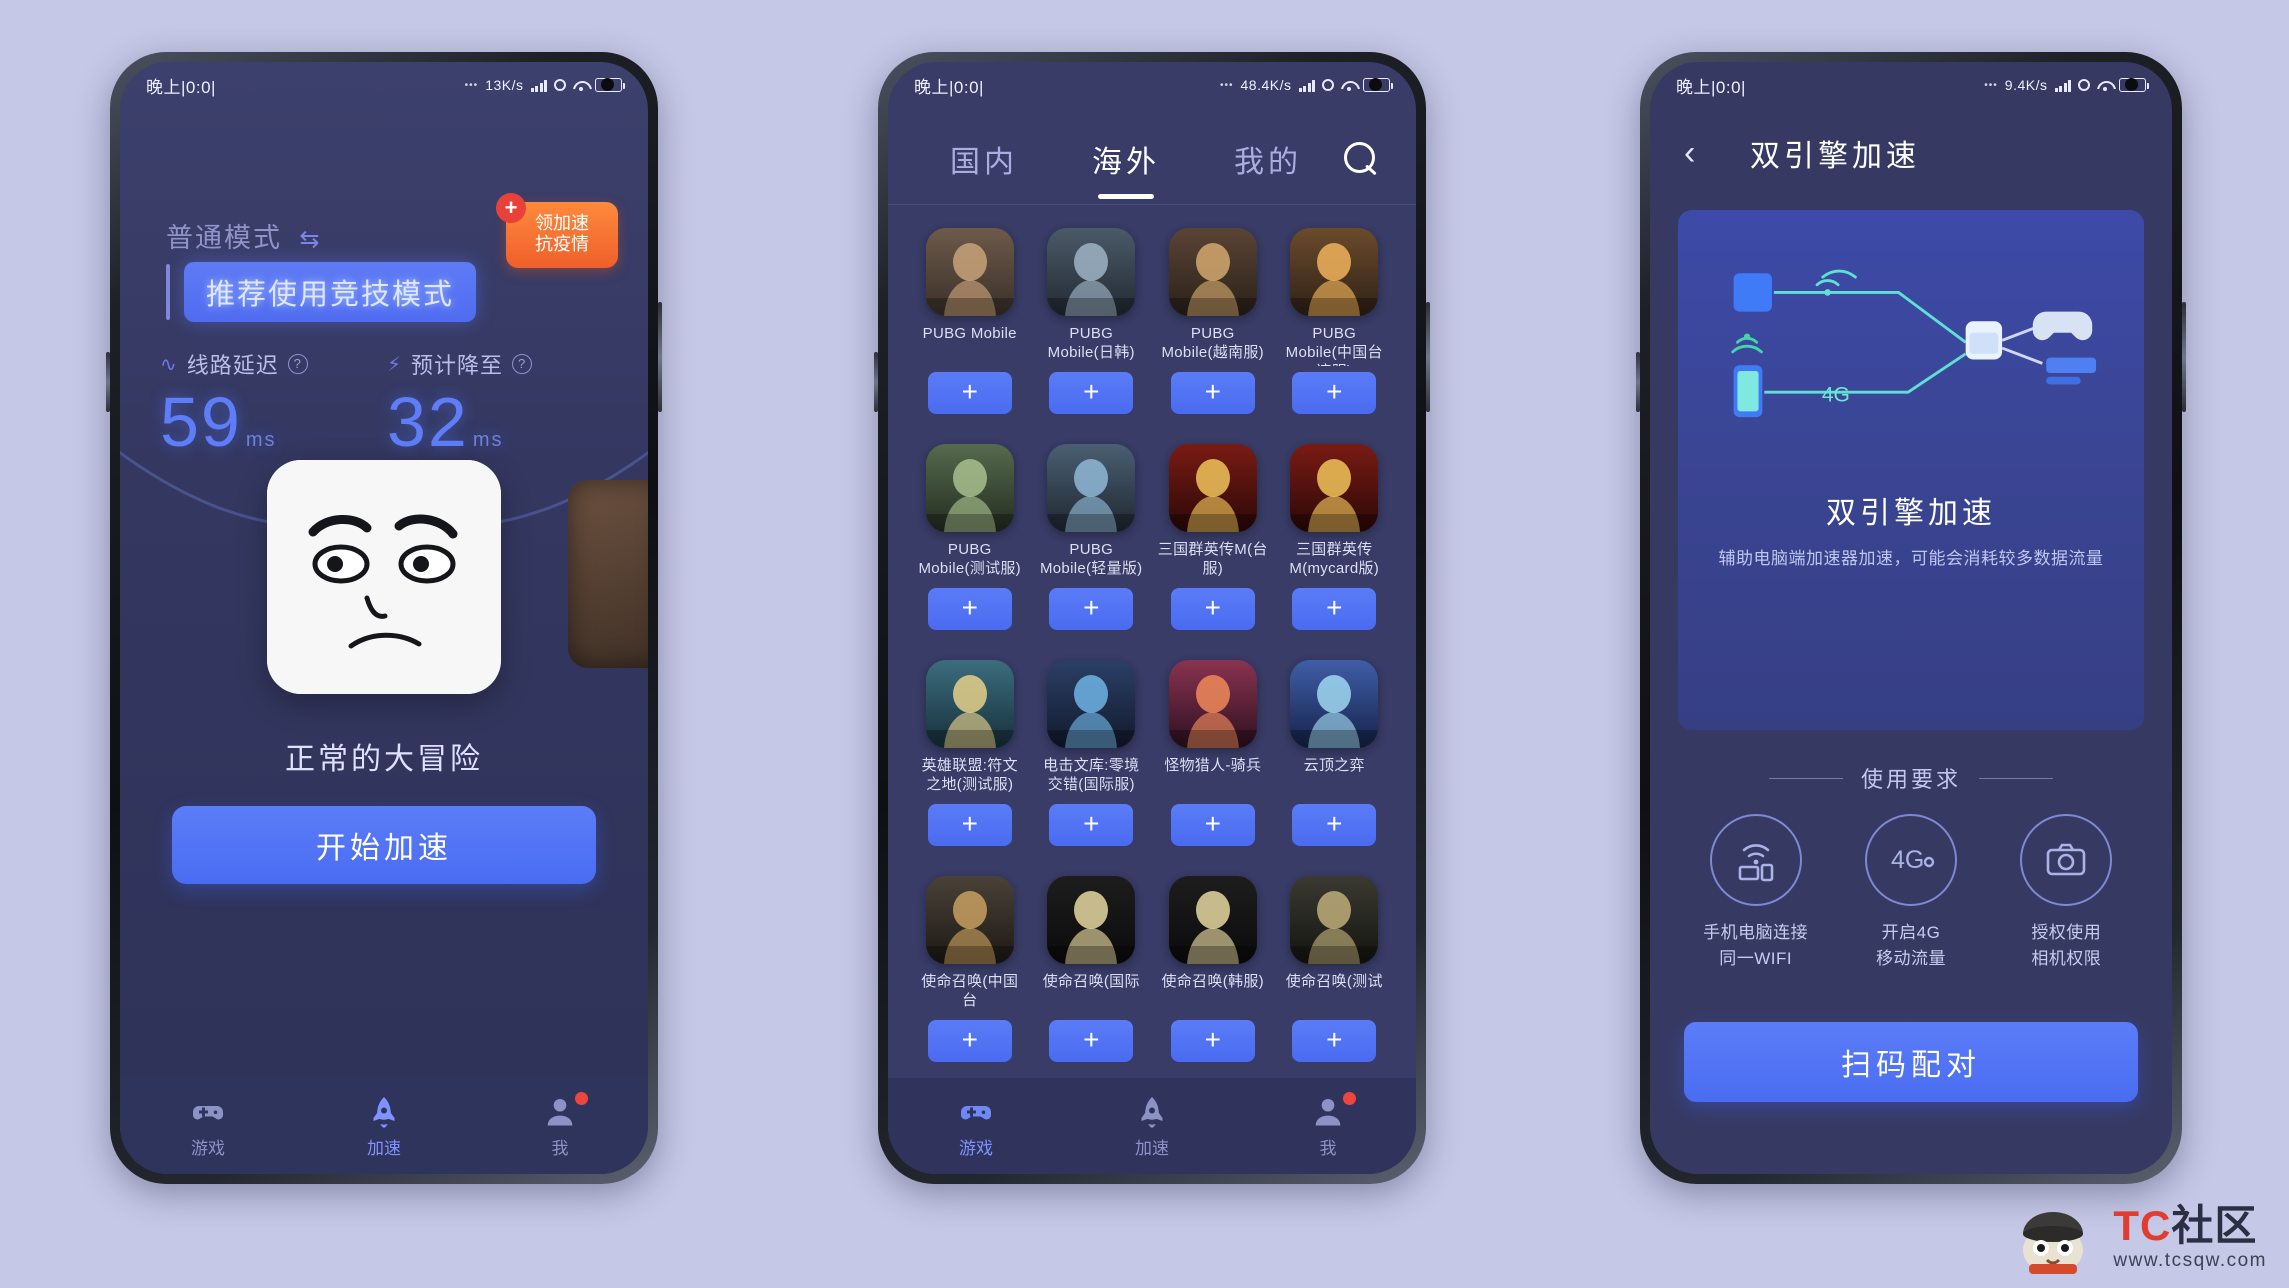 This screenshot has width=2289, height=1288. I want to click on metric-expected: ⚡ 预计降至 ? 32 ms, so click(500, 405).